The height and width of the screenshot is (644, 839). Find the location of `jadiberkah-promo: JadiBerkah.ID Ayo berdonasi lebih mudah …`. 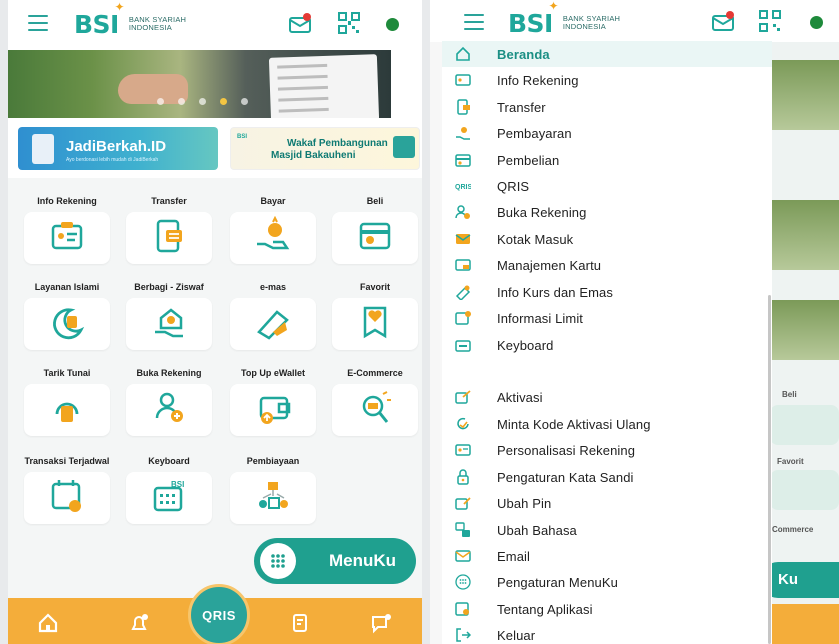

jadiberkah-promo: JadiBerkah.ID Ayo berdonasi lebih mudah … is located at coordinates (118, 148).